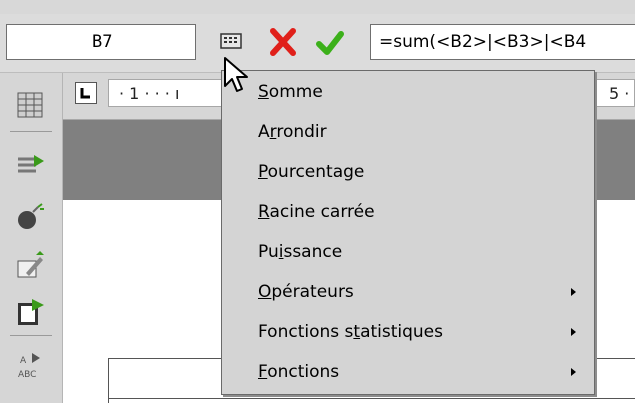 The height and width of the screenshot is (403, 635). Describe the element at coordinates (86, 93) in the screenshot. I see `tab-stop-icon` at that location.